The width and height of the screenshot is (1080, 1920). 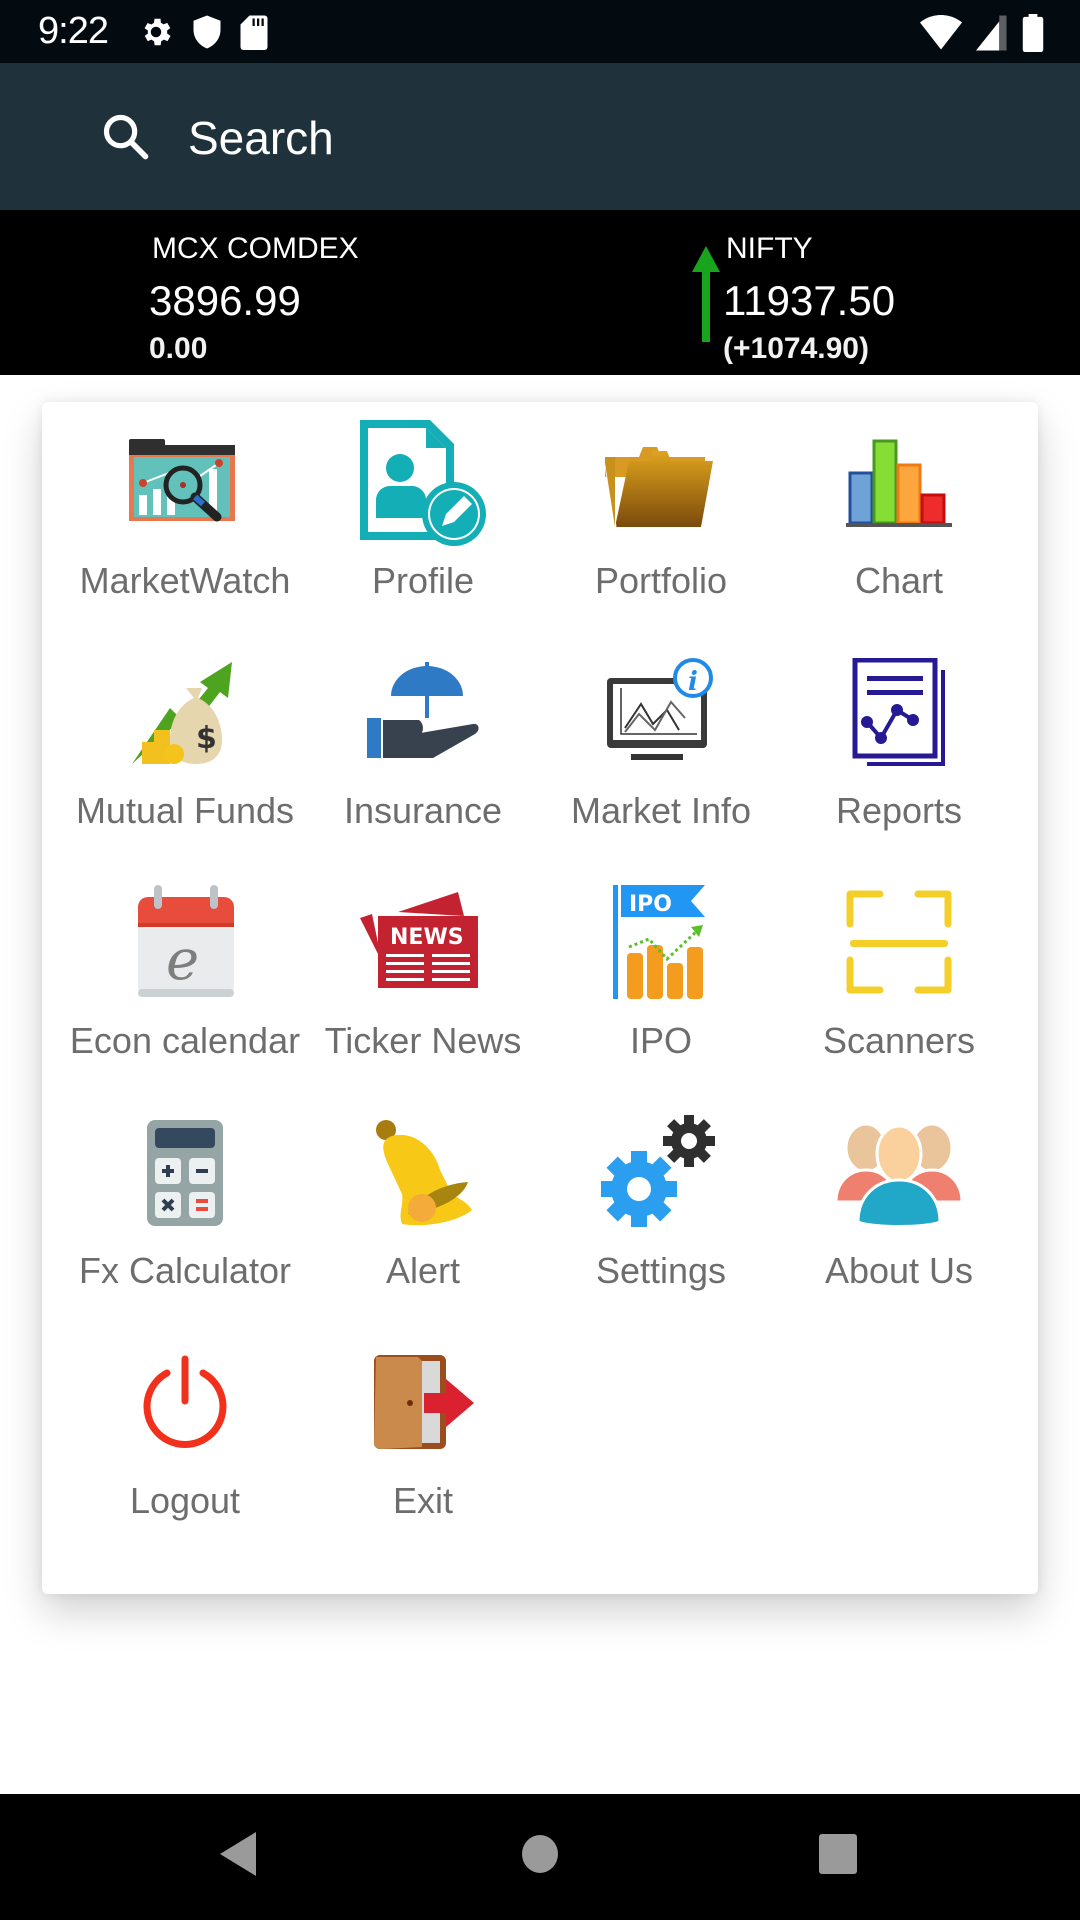 What do you see at coordinates (423, 710) in the screenshot?
I see `umbrella-hand-icon` at bounding box center [423, 710].